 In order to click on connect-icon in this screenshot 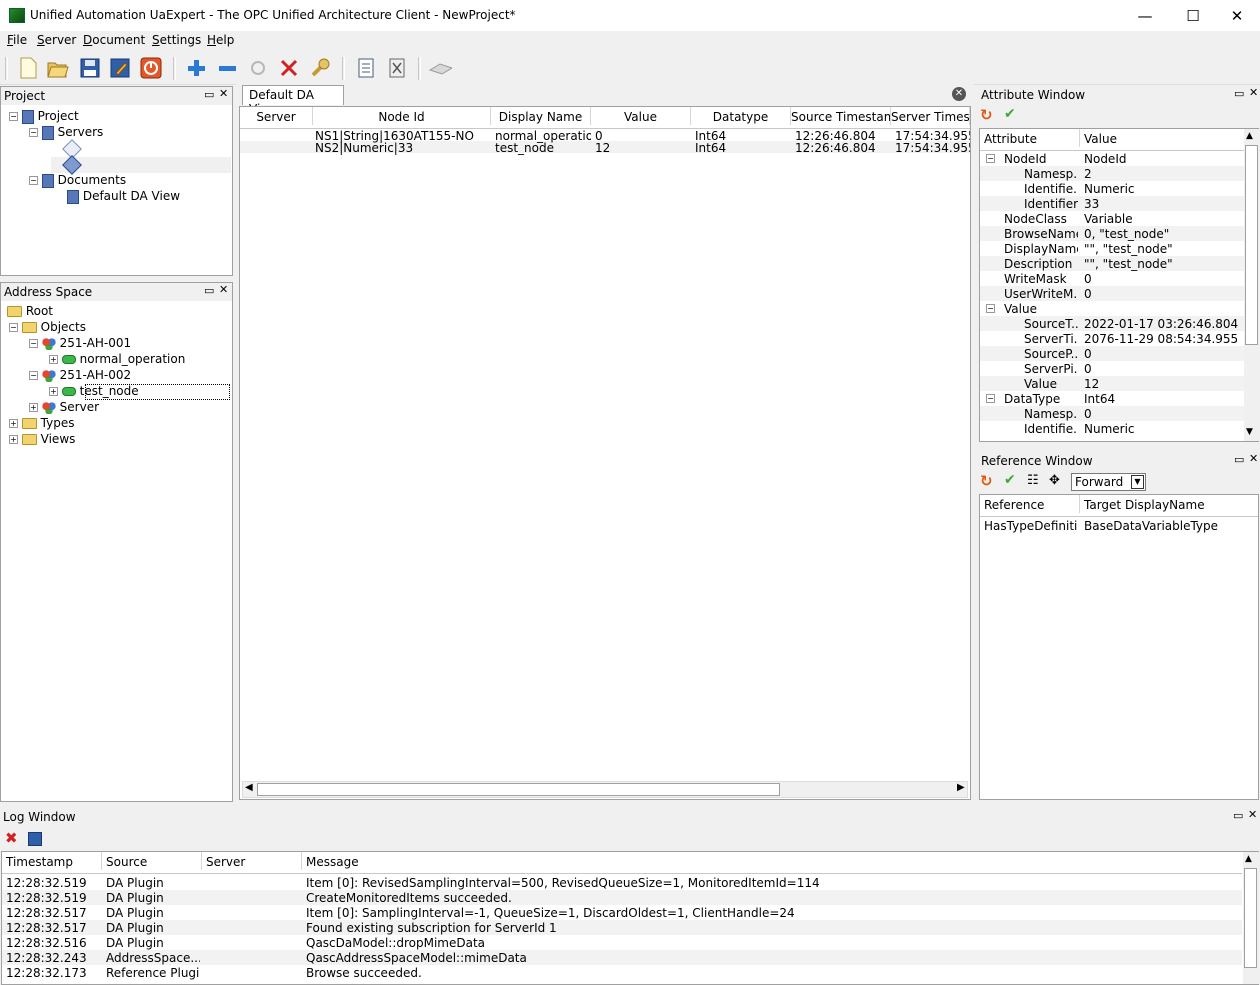, I will do `click(258, 68)`.